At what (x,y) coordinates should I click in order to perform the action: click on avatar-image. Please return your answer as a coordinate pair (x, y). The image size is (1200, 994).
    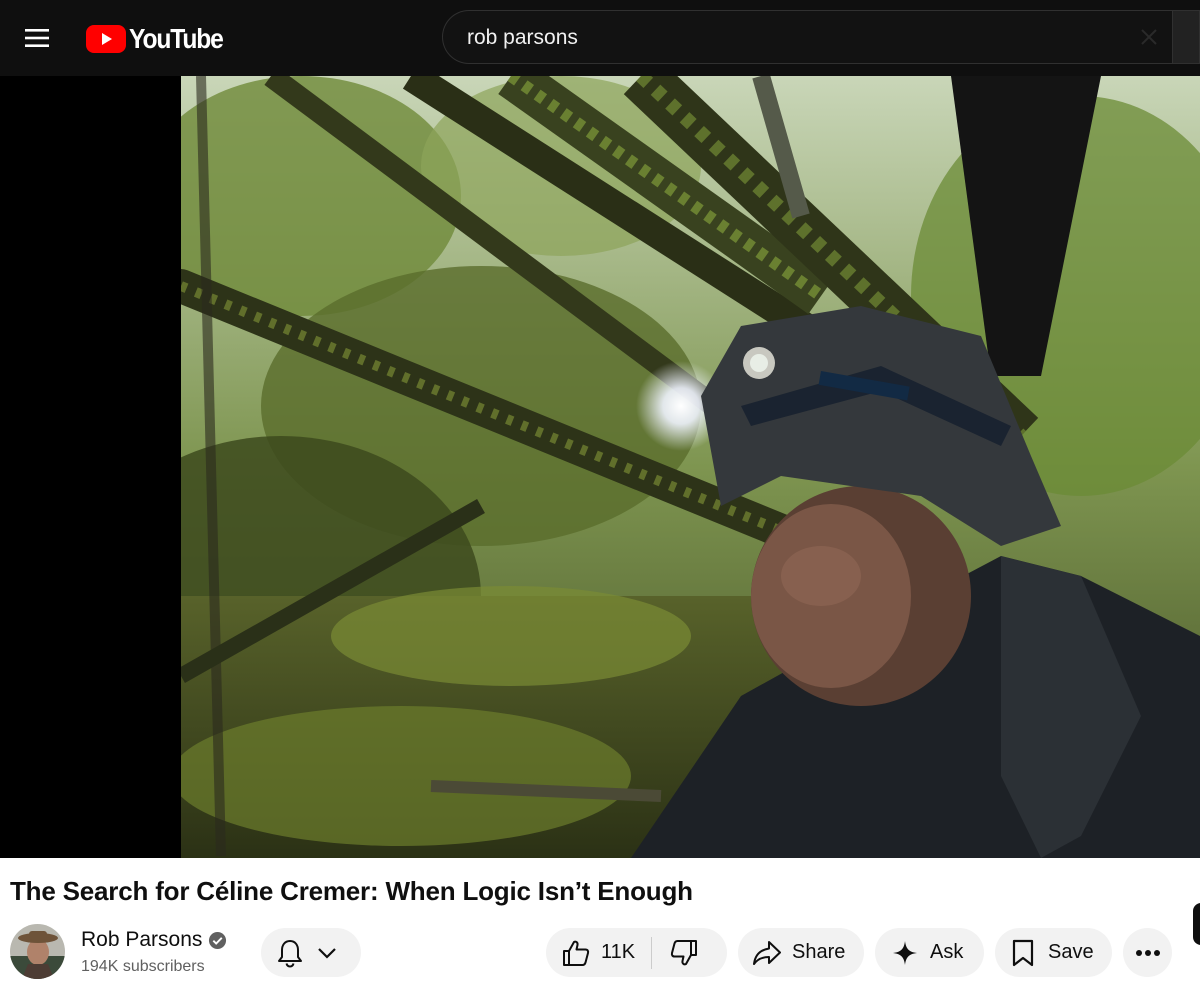
    Looking at the image, I should click on (37, 951).